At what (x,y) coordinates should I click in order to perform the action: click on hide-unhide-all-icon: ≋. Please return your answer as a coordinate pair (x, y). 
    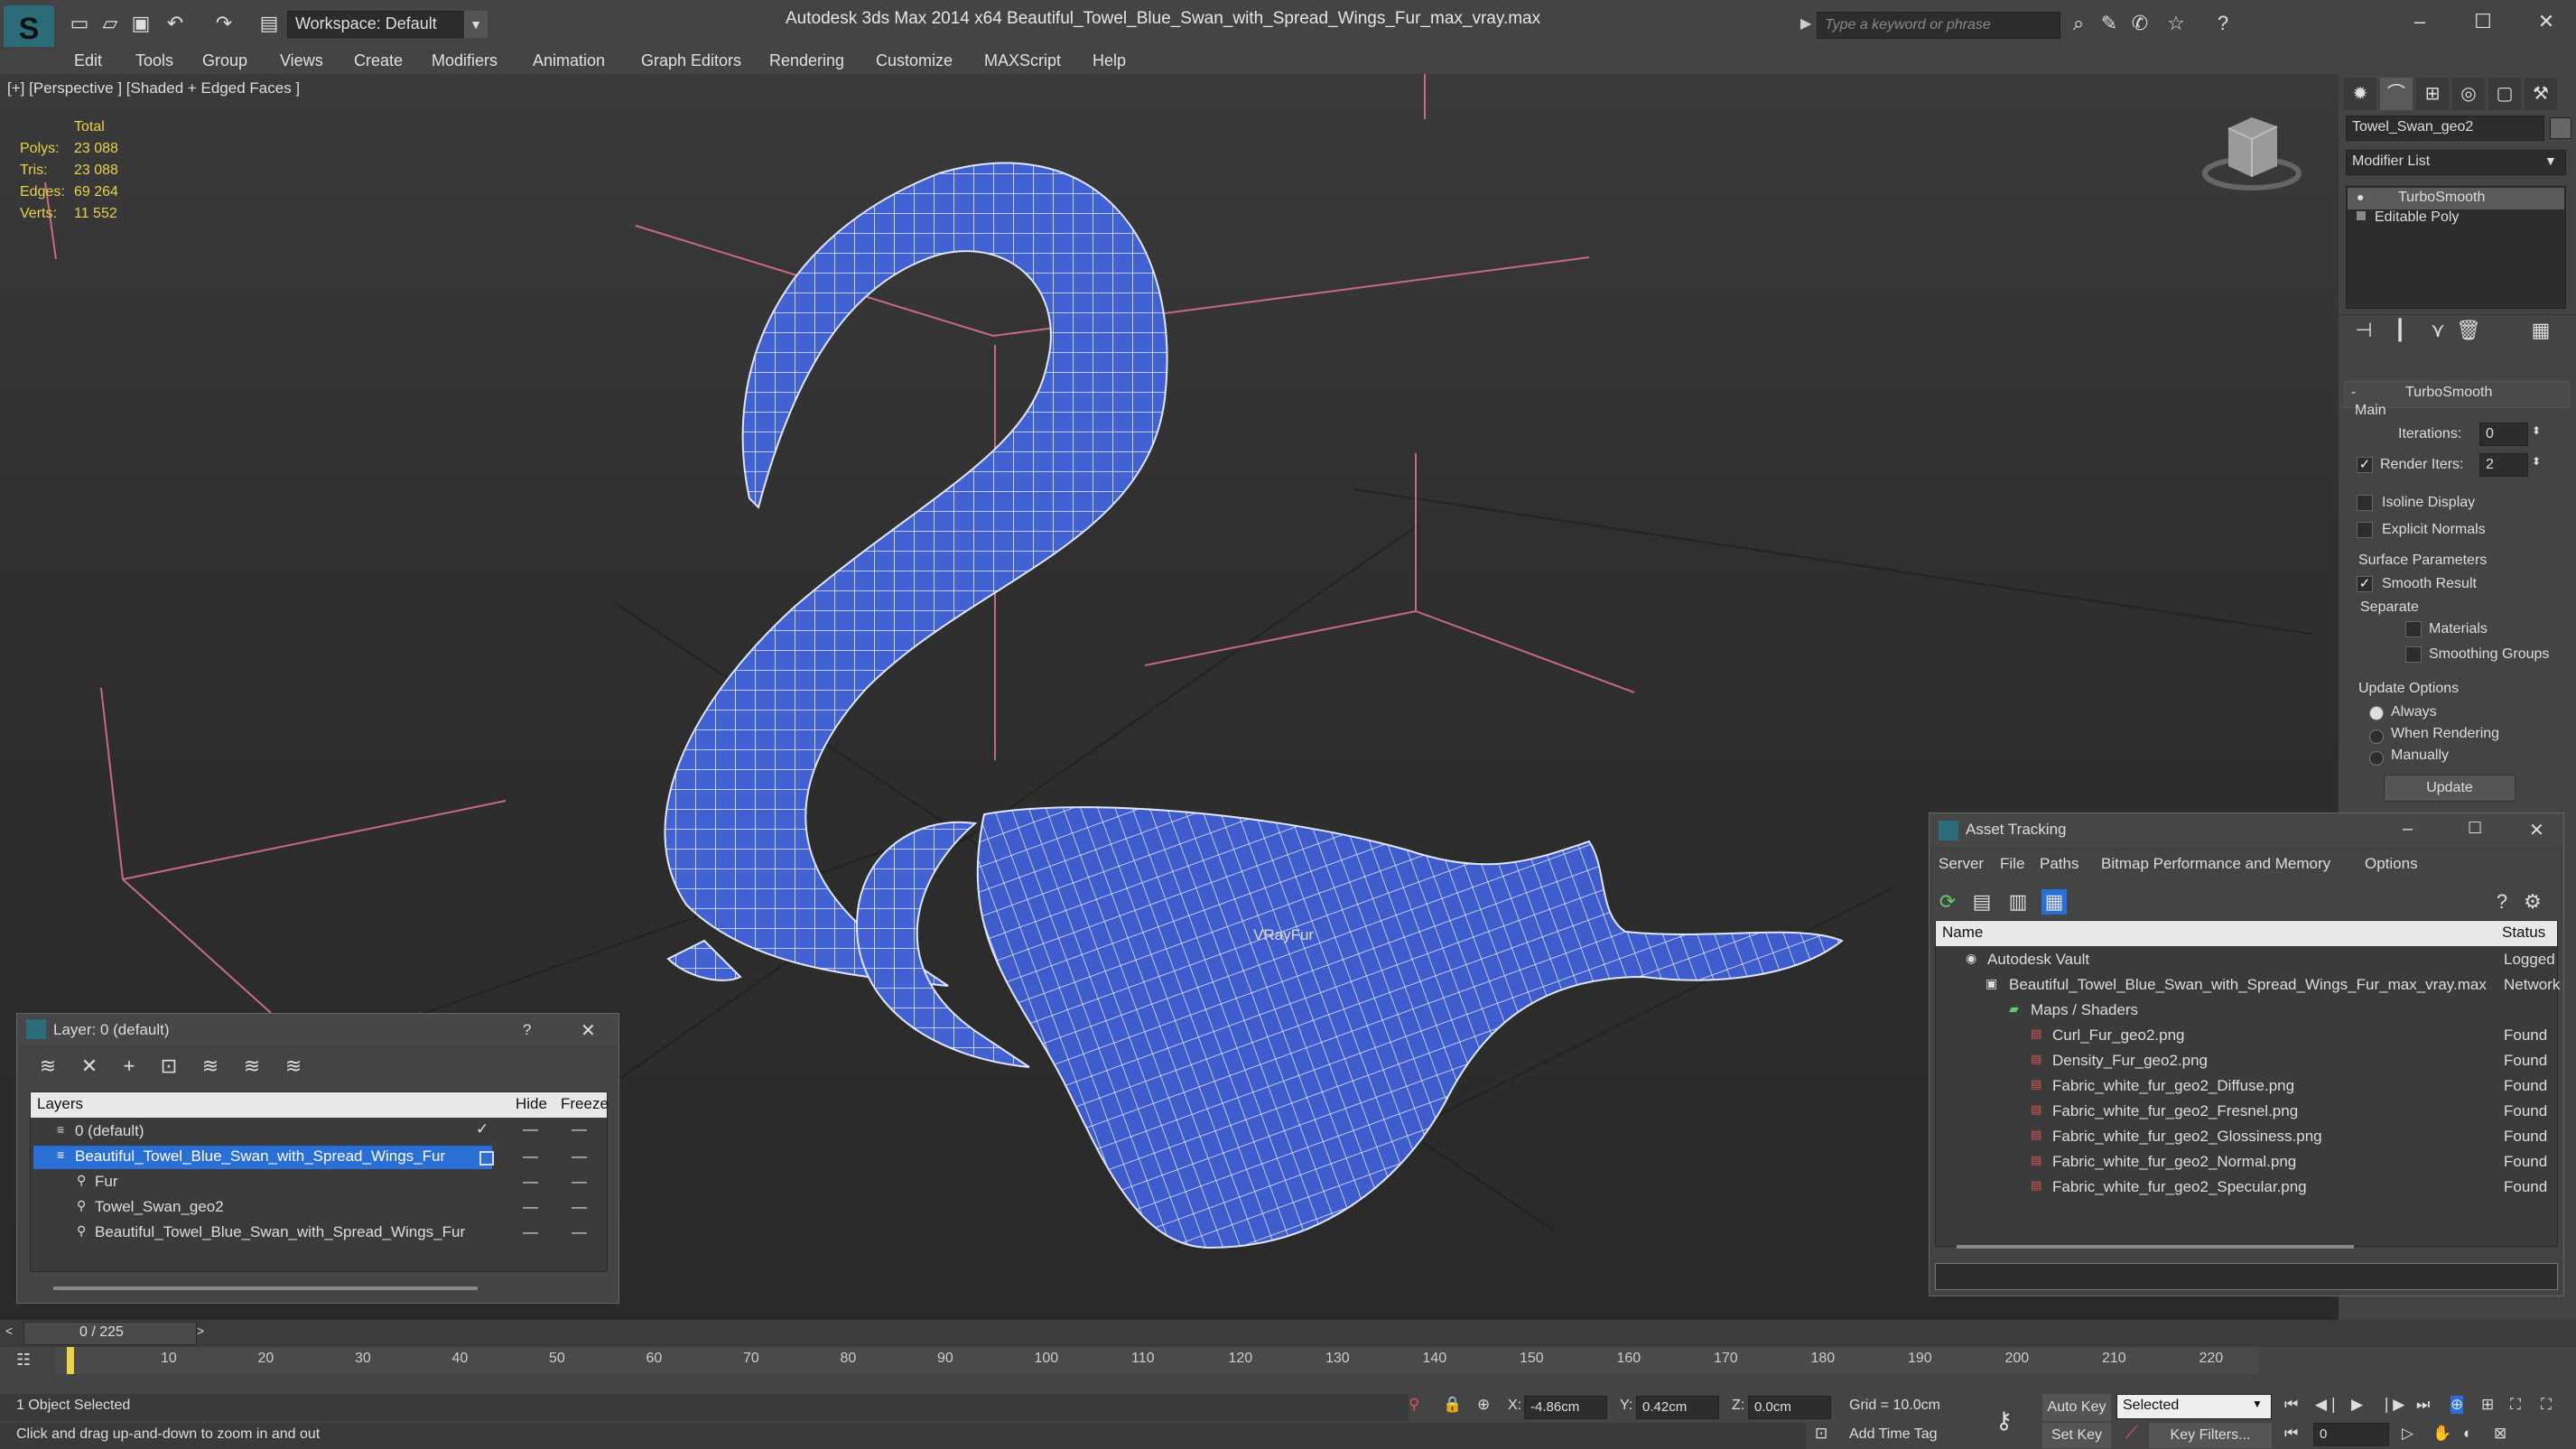
    Looking at the image, I should click on (293, 1066).